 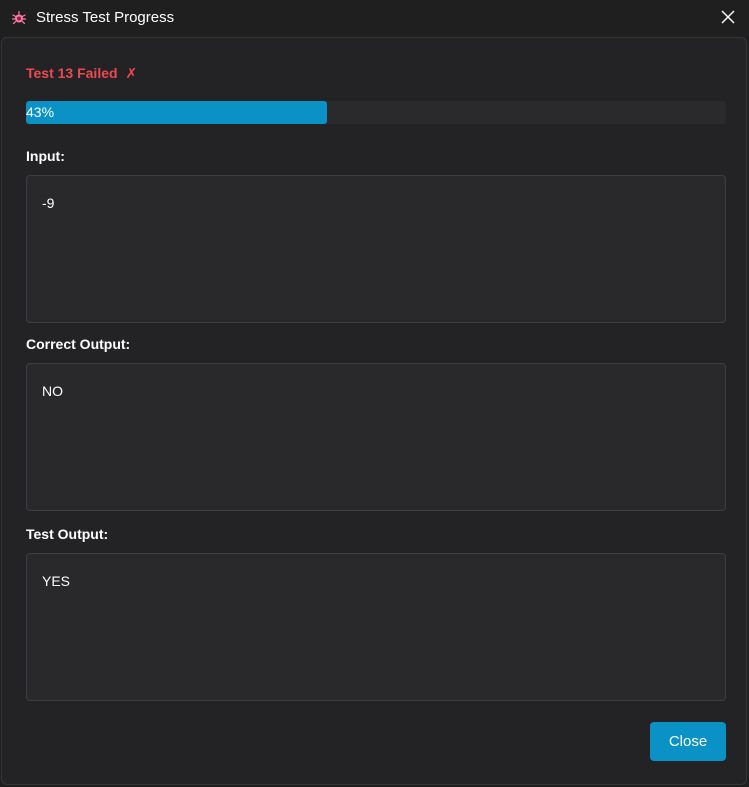 What do you see at coordinates (72, 73) in the screenshot?
I see `status-text: Test 13 Failed` at bounding box center [72, 73].